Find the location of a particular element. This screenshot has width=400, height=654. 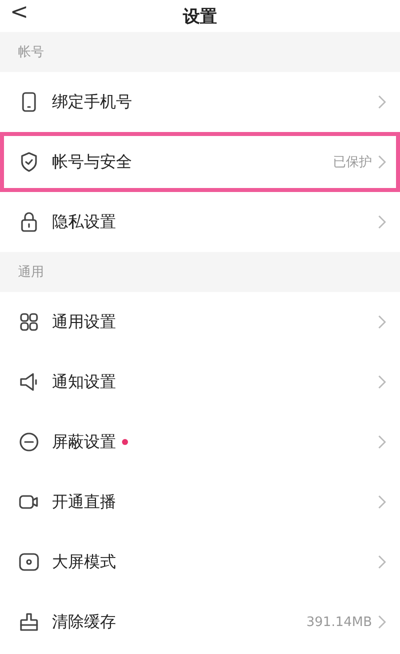

settings-item: 绑定手机号 is located at coordinates (200, 102).